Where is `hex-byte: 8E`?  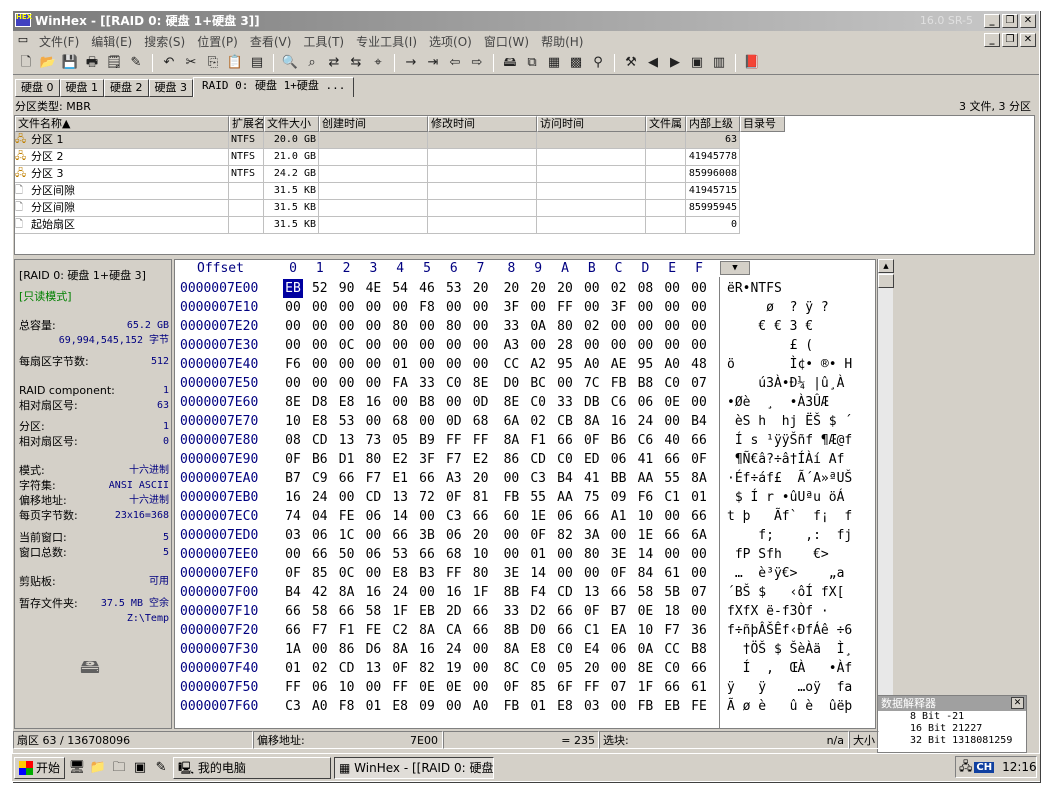 hex-byte: 8E is located at coordinates (481, 383).